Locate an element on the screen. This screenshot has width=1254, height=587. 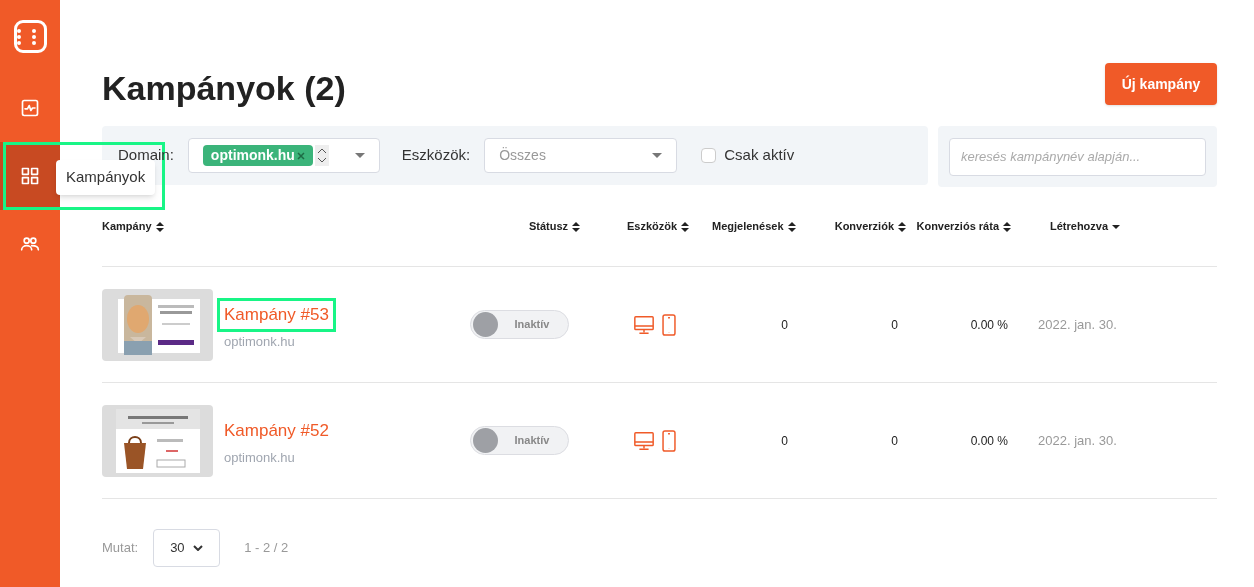
column-header: Konverziók is located at coordinates (870, 226).